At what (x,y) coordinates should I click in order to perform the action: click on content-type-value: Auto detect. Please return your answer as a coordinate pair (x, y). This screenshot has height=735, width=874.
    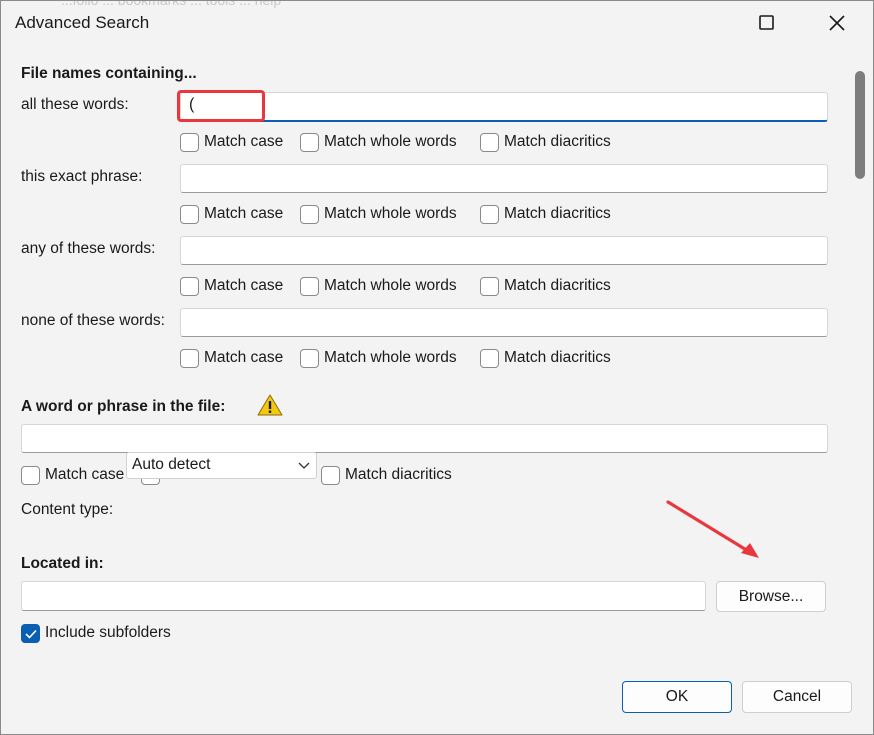
    Looking at the image, I should click on (171, 464).